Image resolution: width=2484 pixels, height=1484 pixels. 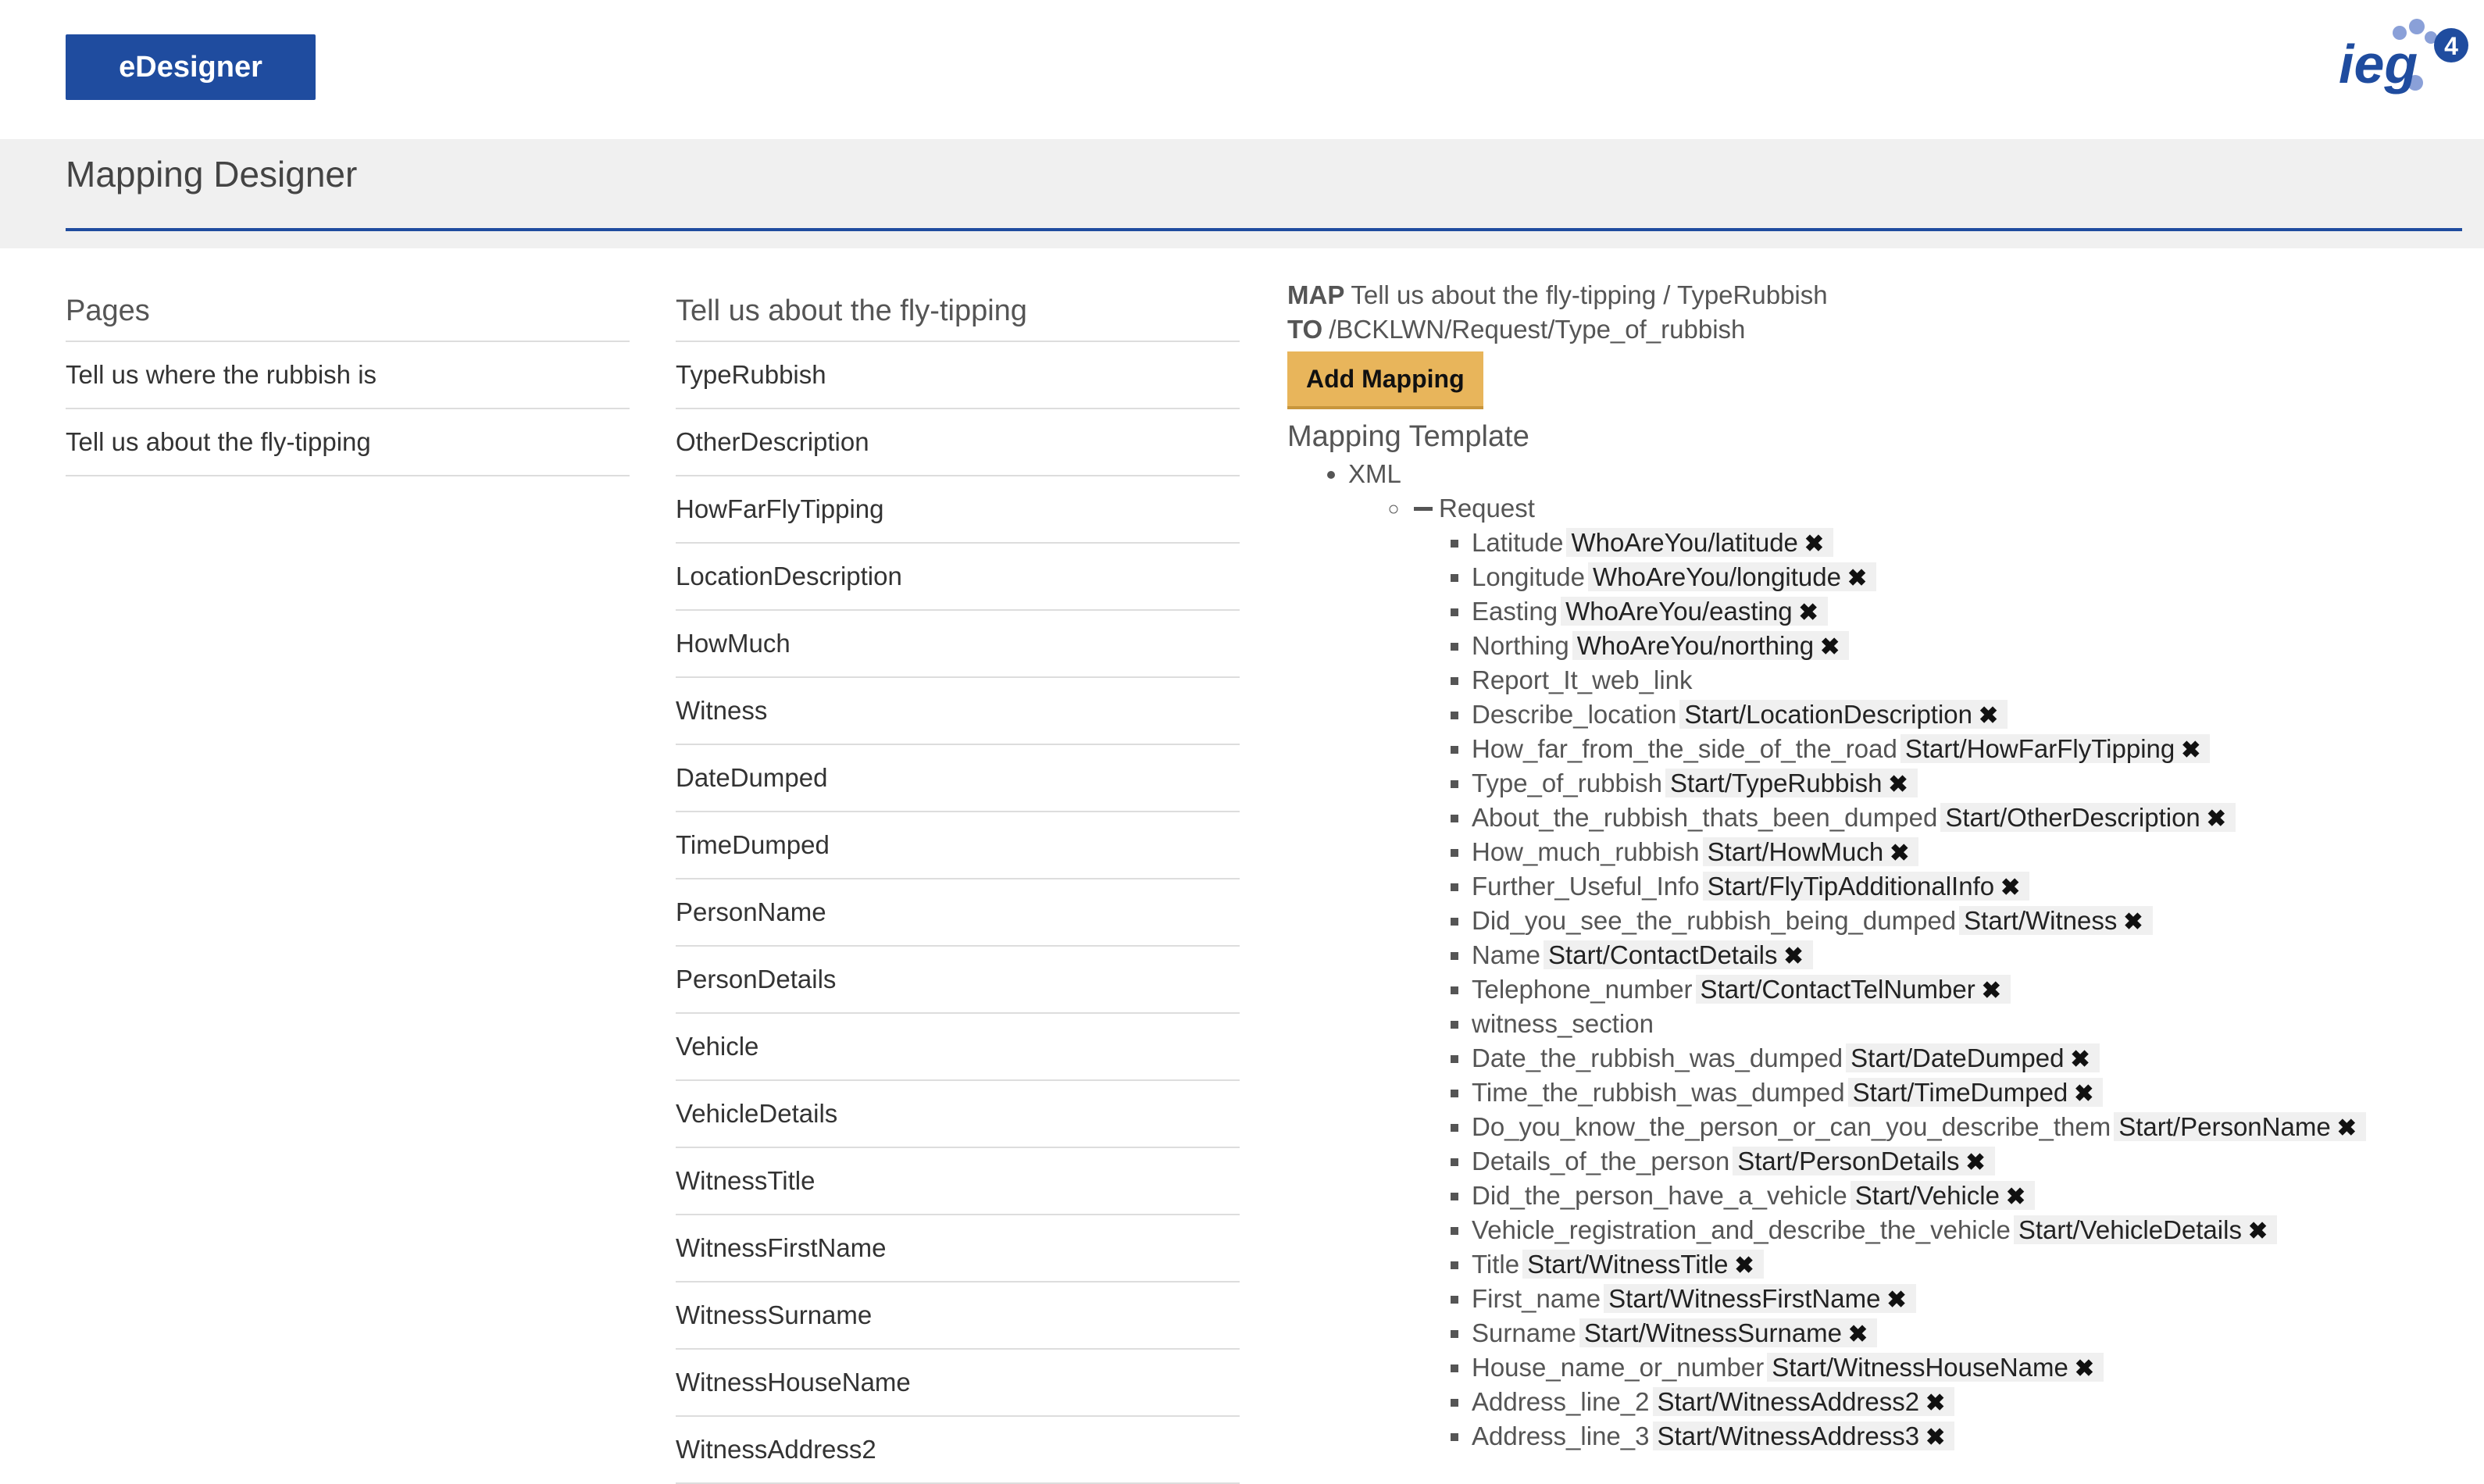 What do you see at coordinates (1658, 1057) in the screenshot?
I see `mapping-entry-name: Date_the_rubbish_was_dumped` at bounding box center [1658, 1057].